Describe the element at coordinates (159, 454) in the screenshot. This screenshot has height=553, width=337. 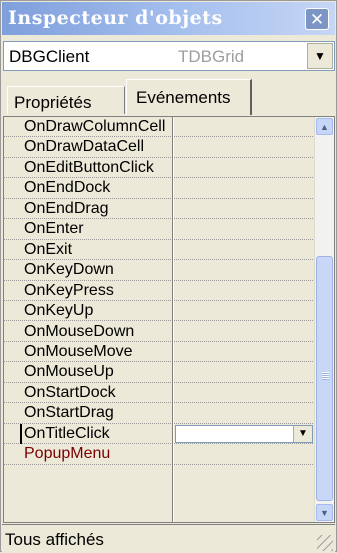
I see `event-row: PopupMenu` at that location.